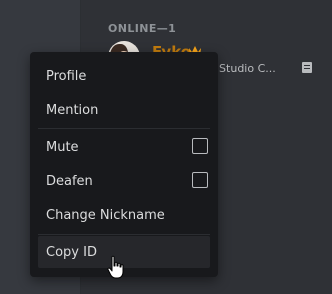  I want to click on menu-item-change-nickname: Change Nickname, so click(124, 215).